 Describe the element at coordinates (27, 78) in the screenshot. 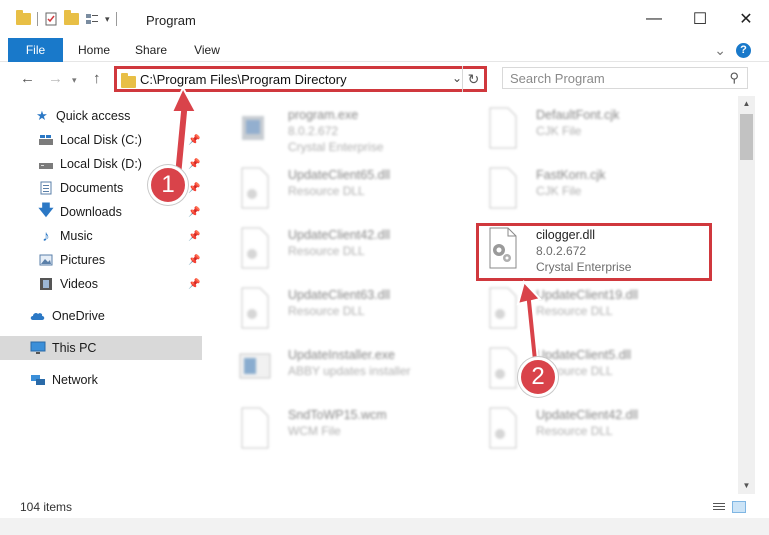

I see `back-arrow-icon: ←` at that location.